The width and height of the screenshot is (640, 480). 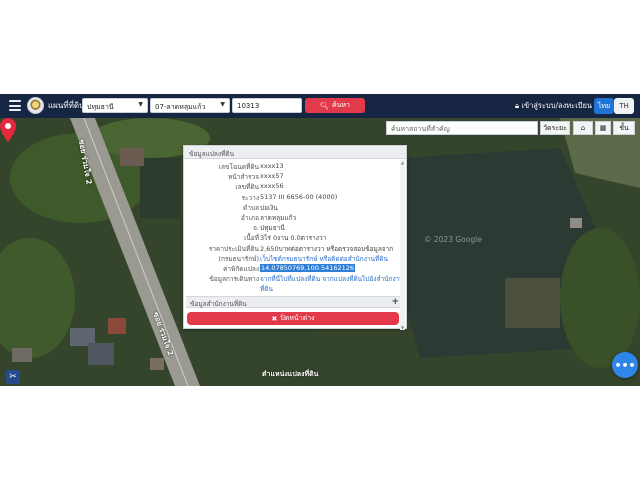 What do you see at coordinates (291, 177) in the screenshot?
I see `info-row: หน้าสำรวจ xxxx57` at bounding box center [291, 177].